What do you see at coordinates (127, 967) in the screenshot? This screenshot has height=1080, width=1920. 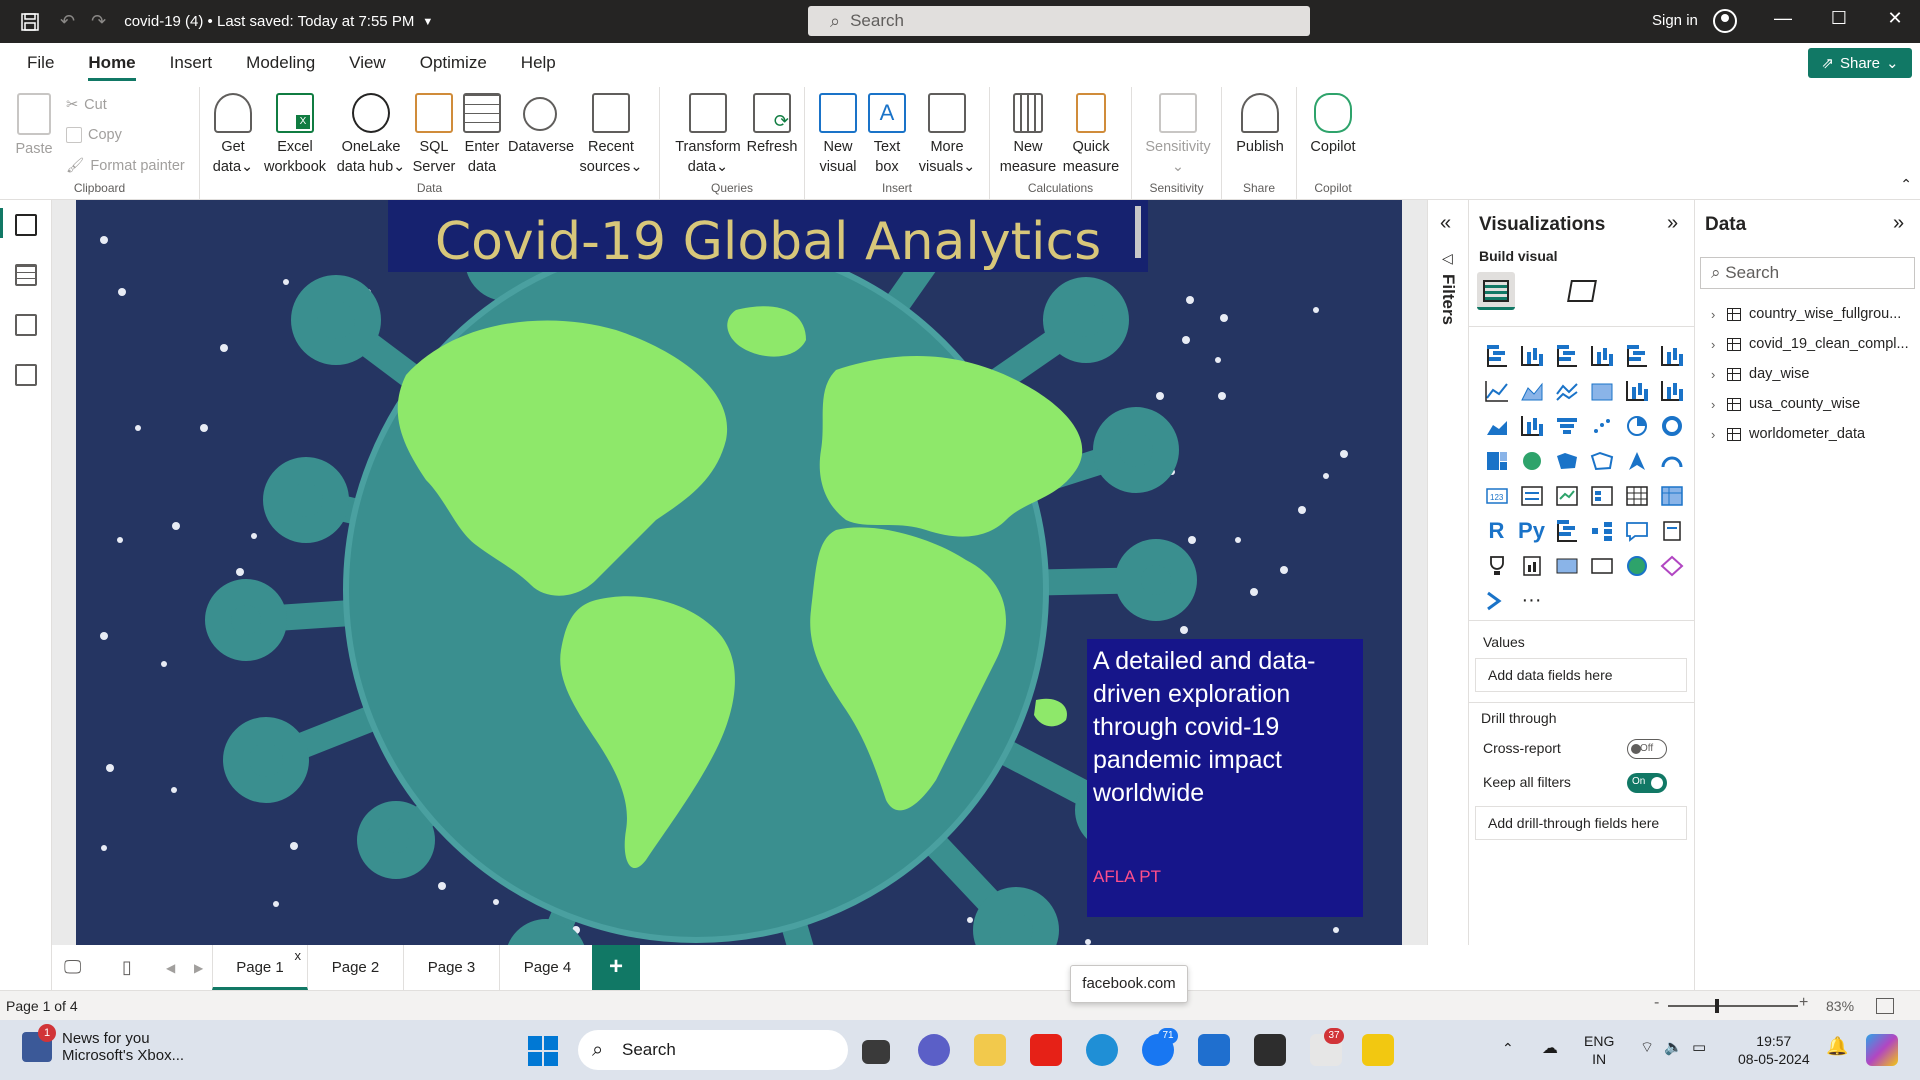 I see `mobile-layout-icon: ▯` at bounding box center [127, 967].